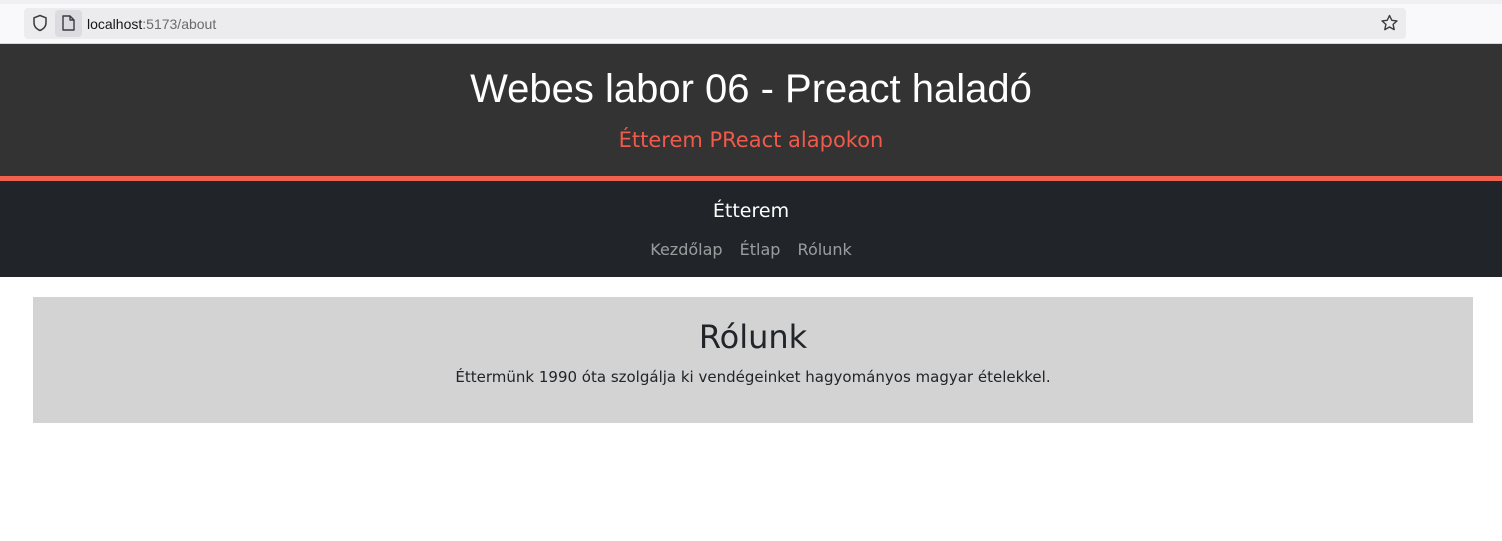 The height and width of the screenshot is (541, 1502). Describe the element at coordinates (760, 250) in the screenshot. I see `nav-link-menu: Étlap` at that location.